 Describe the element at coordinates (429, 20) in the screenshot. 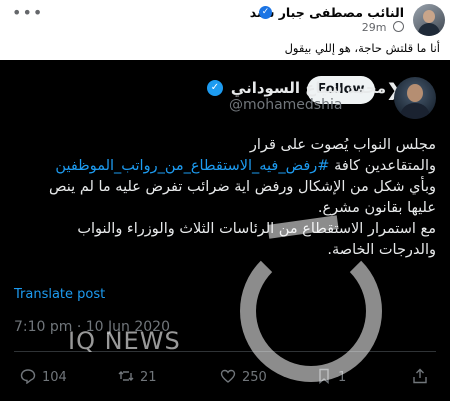

I see `post-author-avatar` at that location.